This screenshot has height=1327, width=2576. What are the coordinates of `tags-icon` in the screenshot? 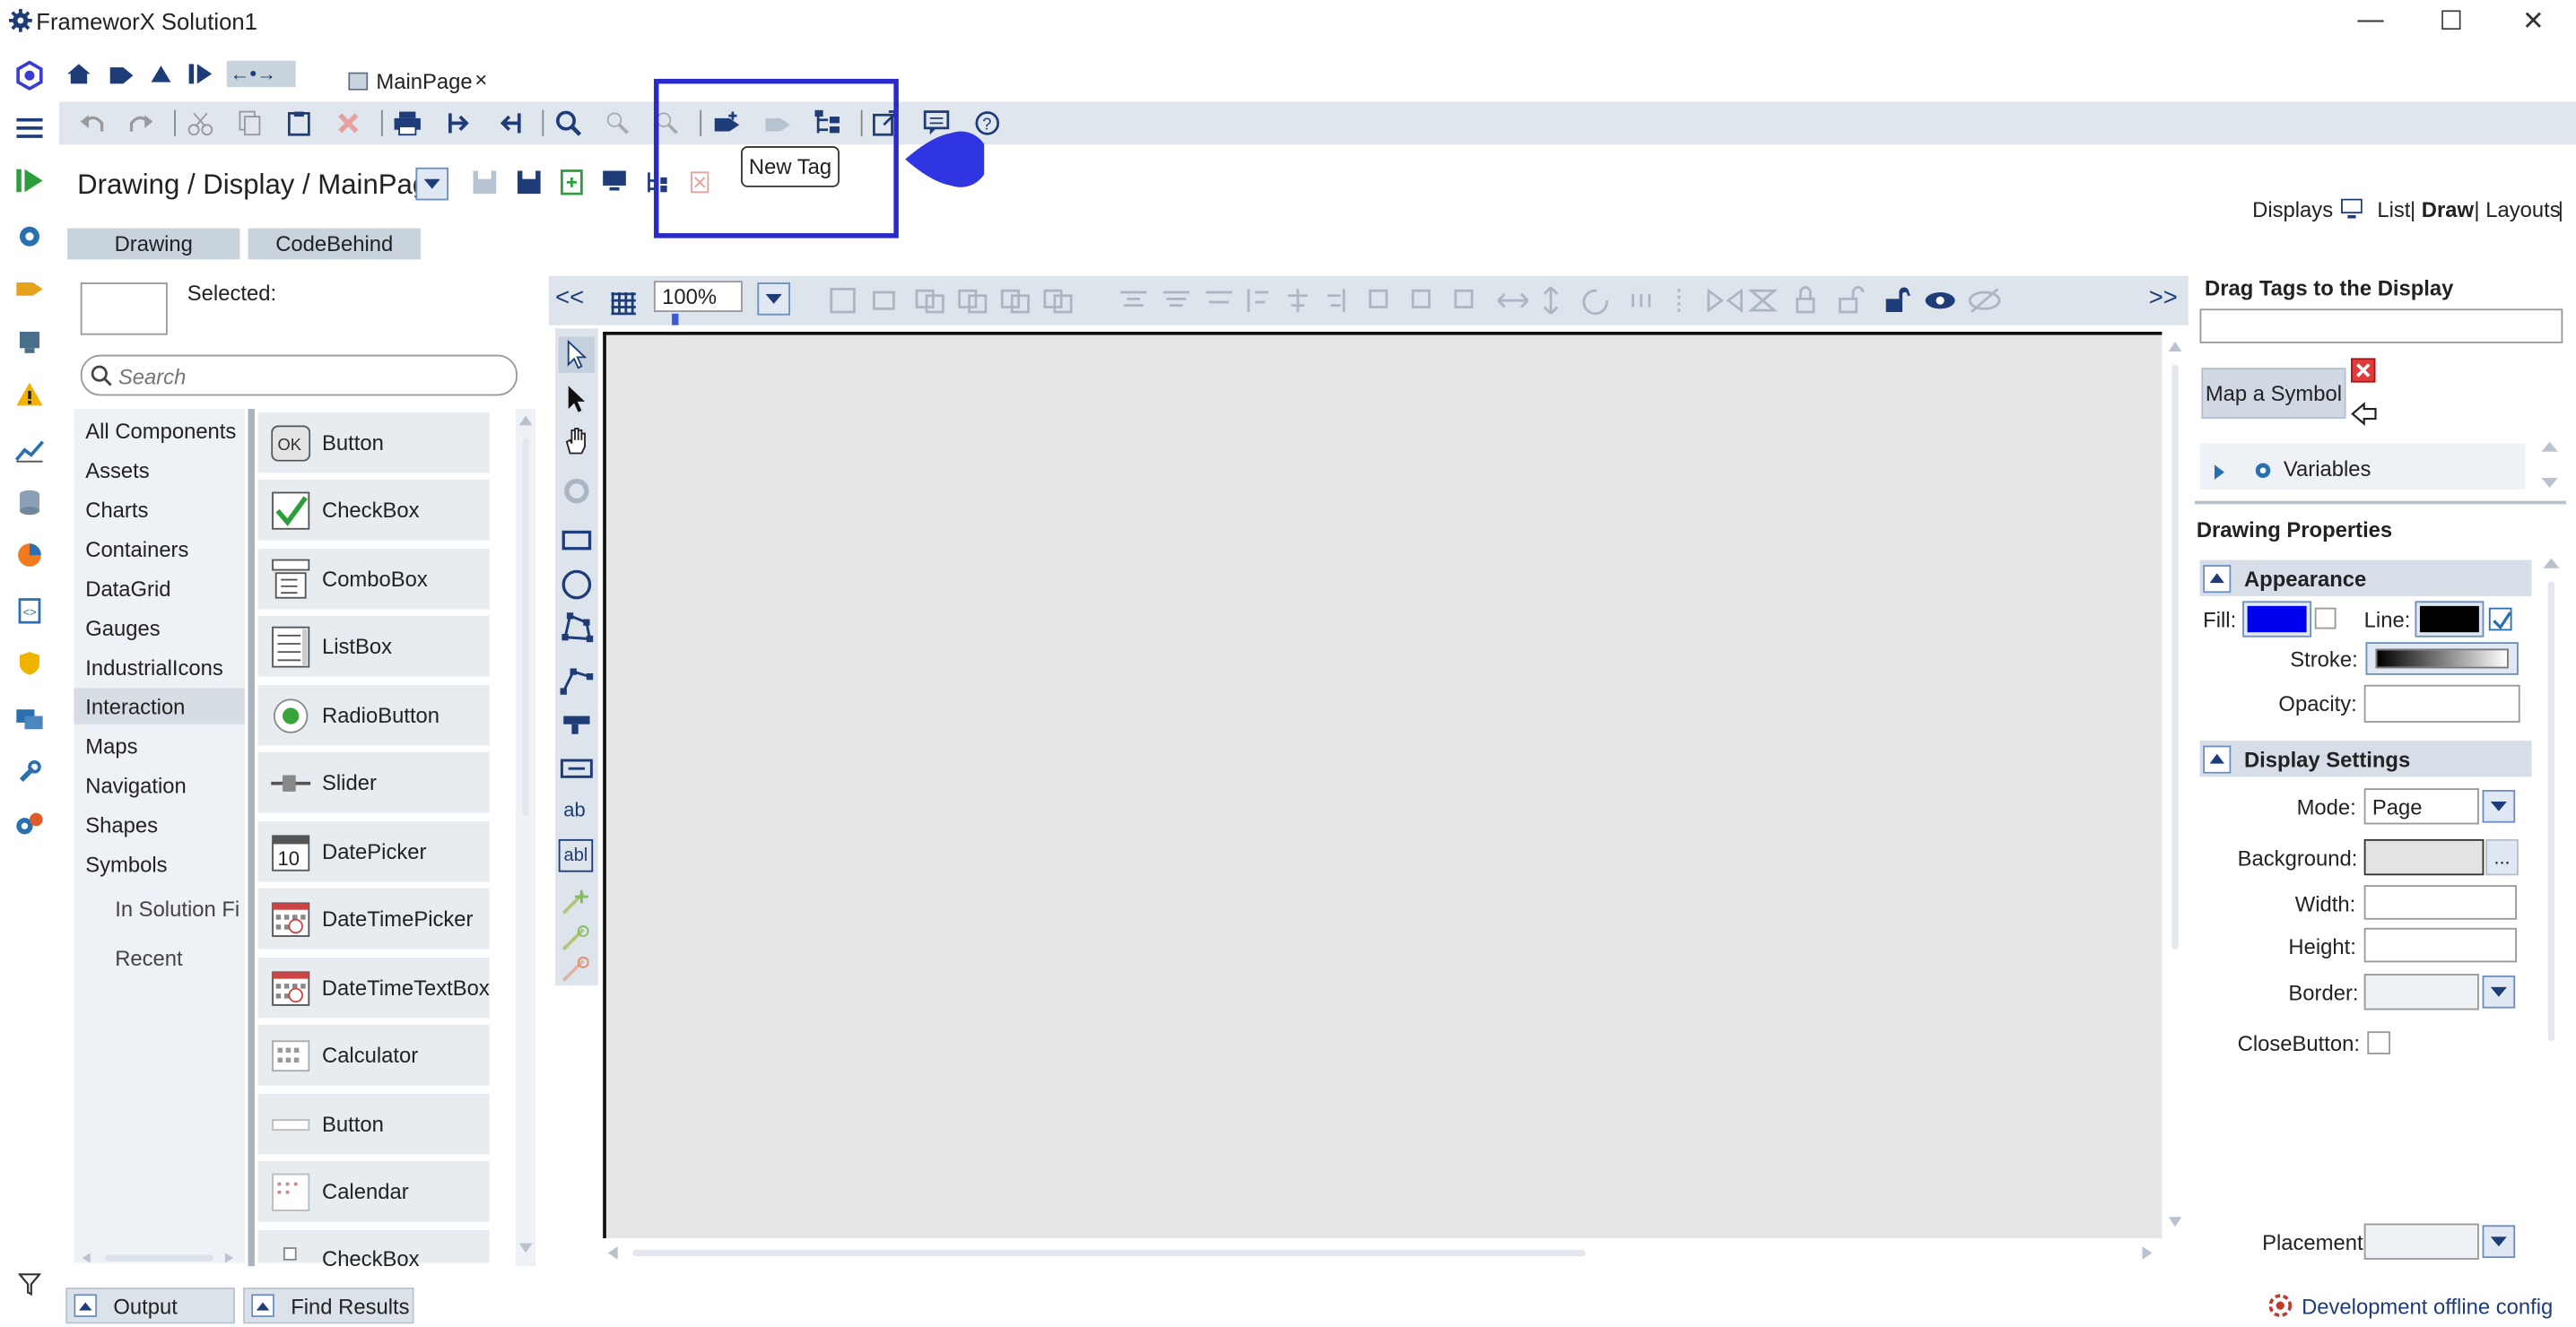 It's located at (30, 289).